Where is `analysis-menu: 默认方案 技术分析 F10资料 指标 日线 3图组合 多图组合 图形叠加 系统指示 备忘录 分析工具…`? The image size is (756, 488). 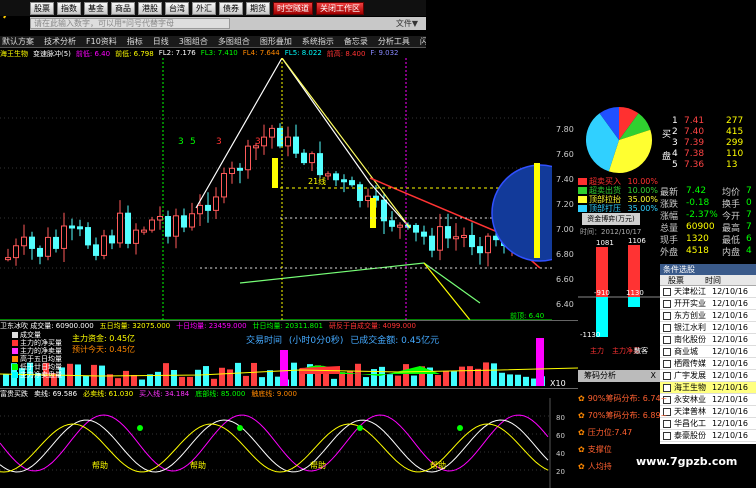 analysis-menu: 默认方案 技术分析 F10资料 指标 日线 3图组合 多图组合 图形叠加 系统指示 备忘录 分析工具… is located at coordinates (243, 42).